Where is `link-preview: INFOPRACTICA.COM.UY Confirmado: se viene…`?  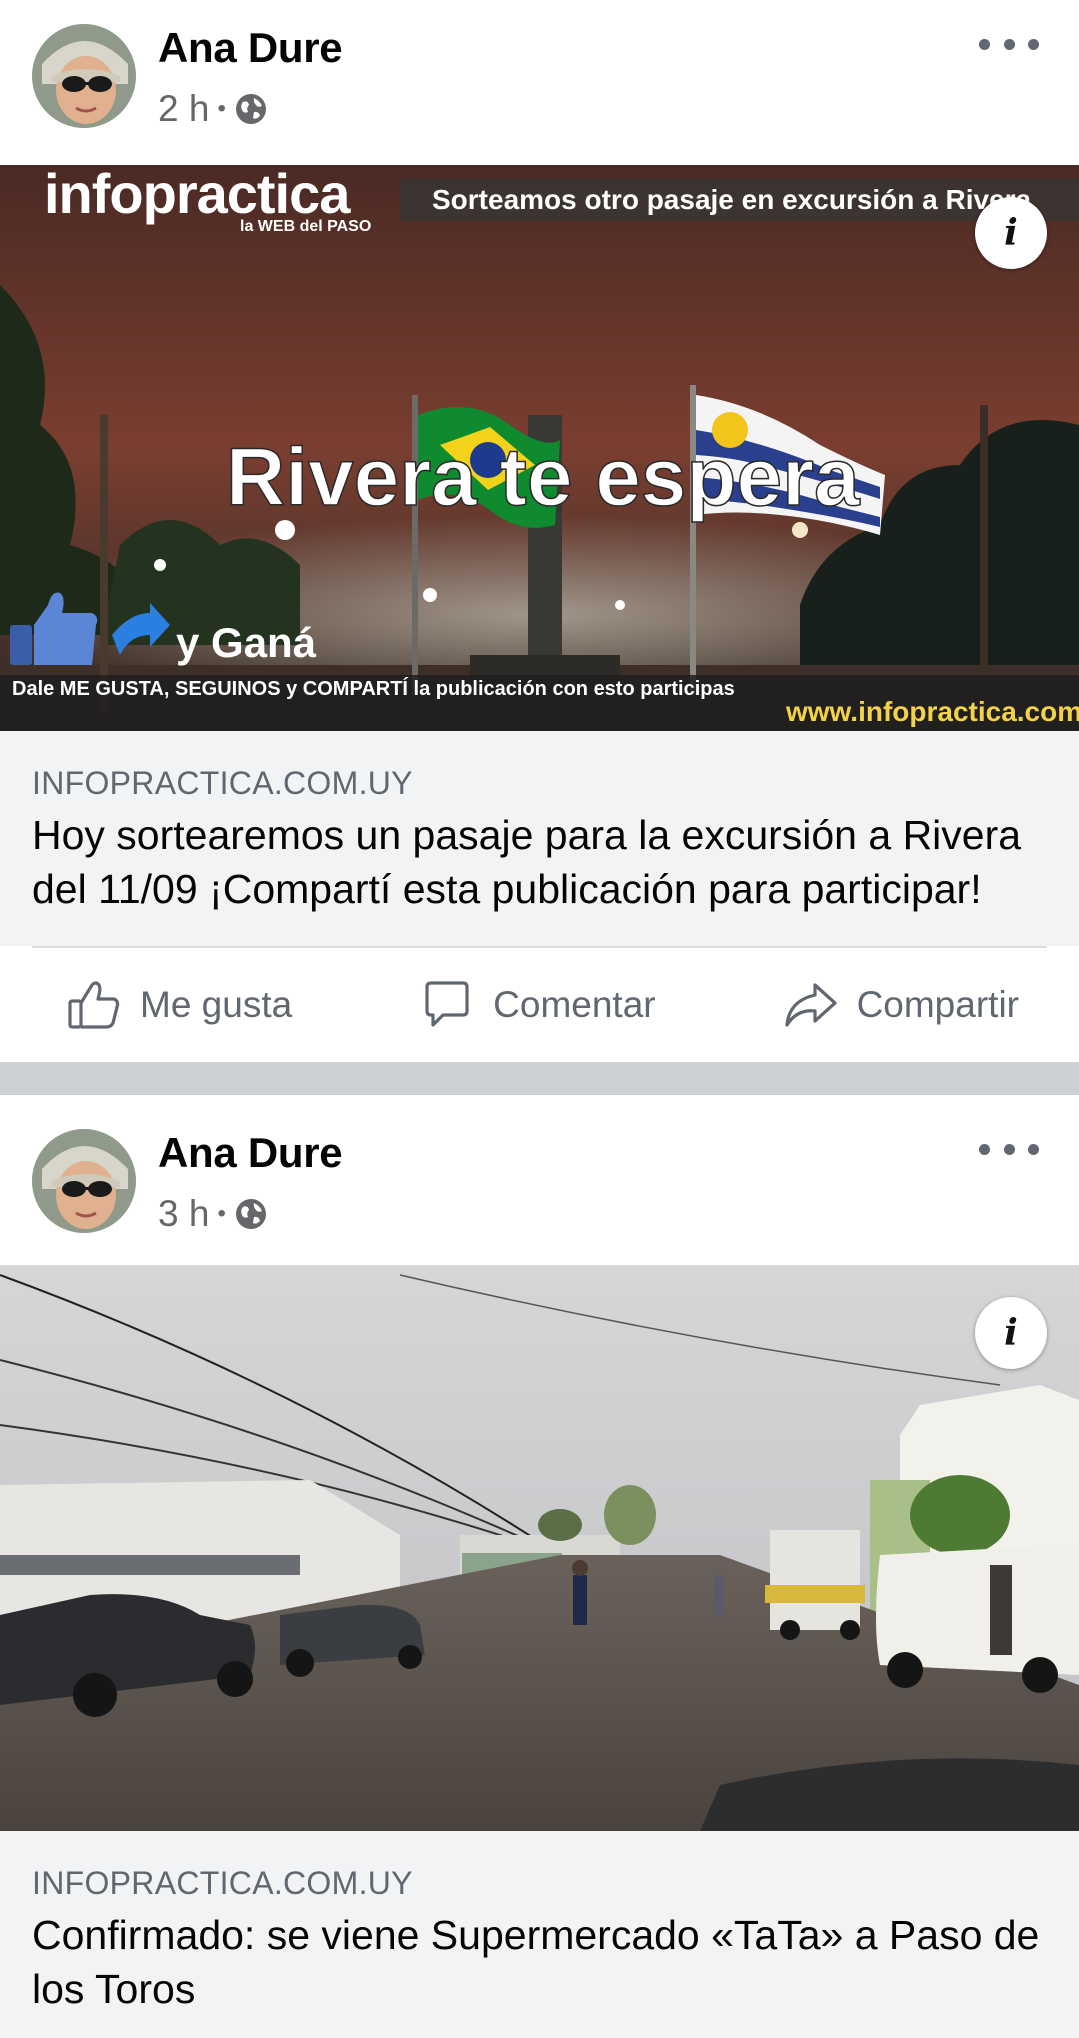 link-preview: INFOPRACTICA.COM.UY Confirmado: se viene… is located at coordinates (539, 1934).